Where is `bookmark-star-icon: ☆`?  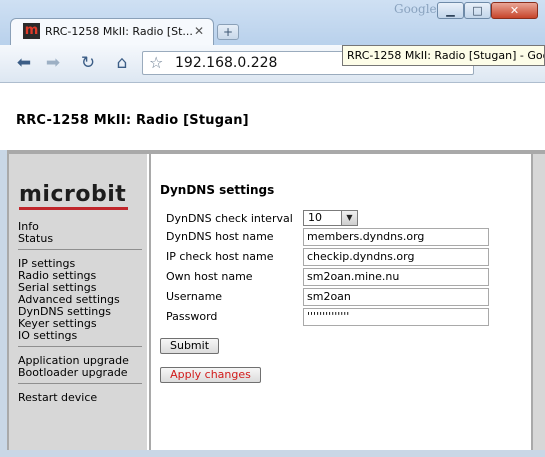 bookmark-star-icon: ☆ is located at coordinates (156, 62).